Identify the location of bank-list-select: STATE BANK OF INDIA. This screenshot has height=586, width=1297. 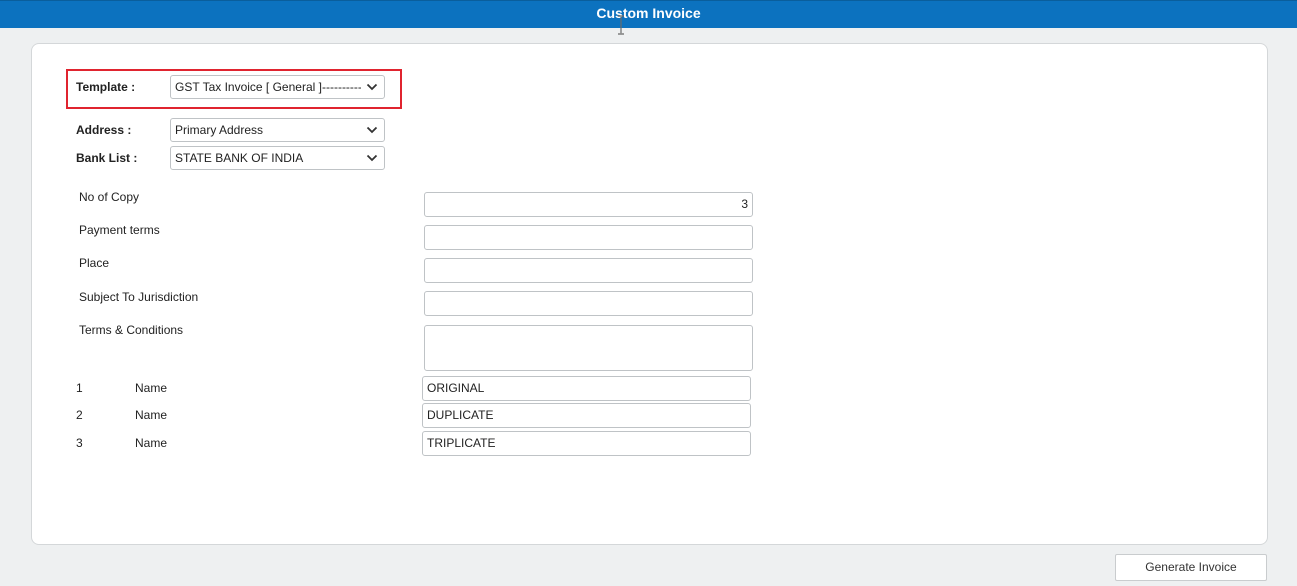
(277, 158).